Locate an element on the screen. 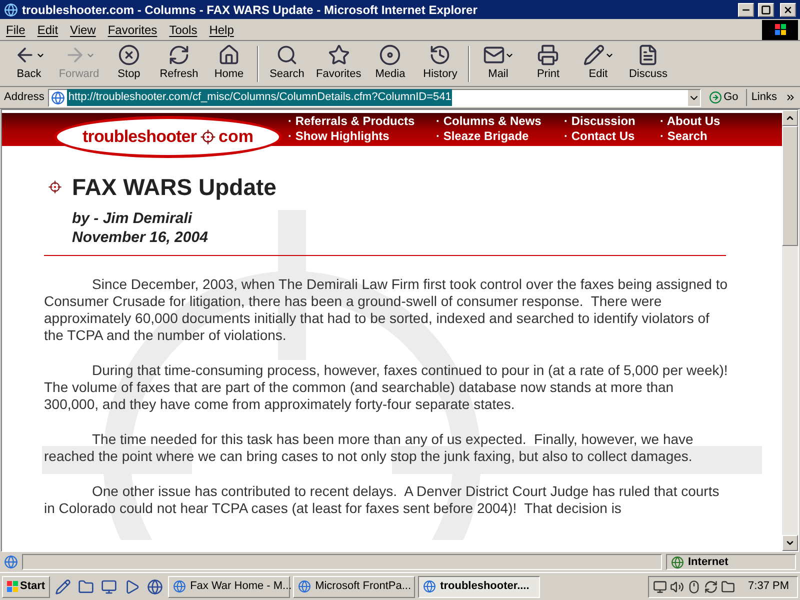 The image size is (800, 600). play-icon is located at coordinates (132, 586).